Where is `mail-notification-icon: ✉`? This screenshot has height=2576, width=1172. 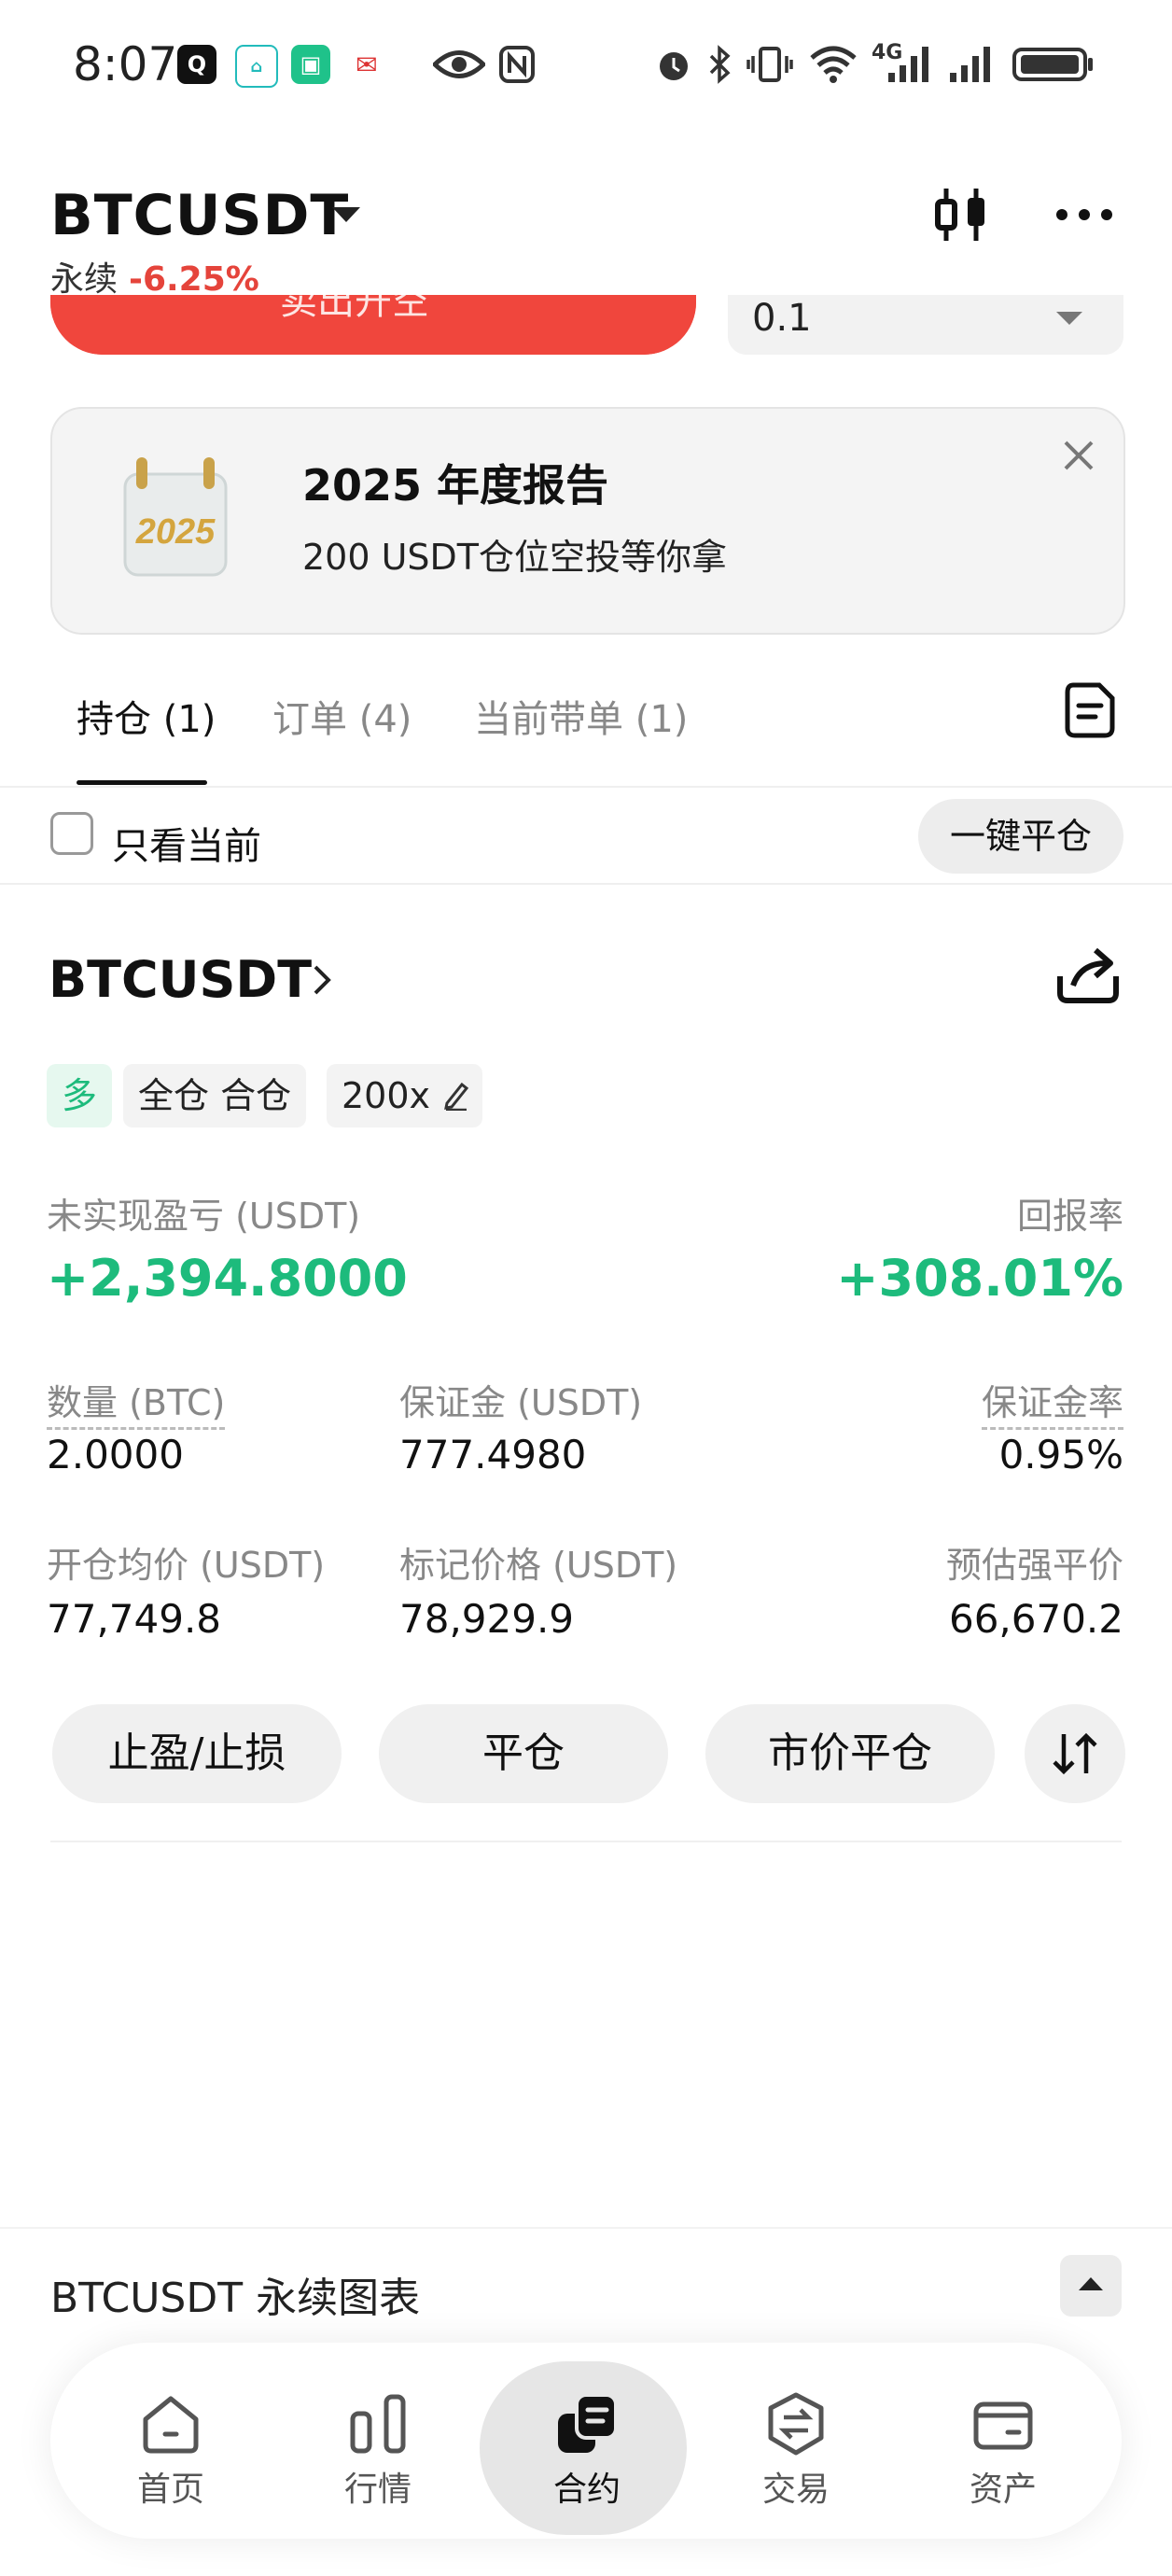 mail-notification-icon: ✉ is located at coordinates (366, 64).